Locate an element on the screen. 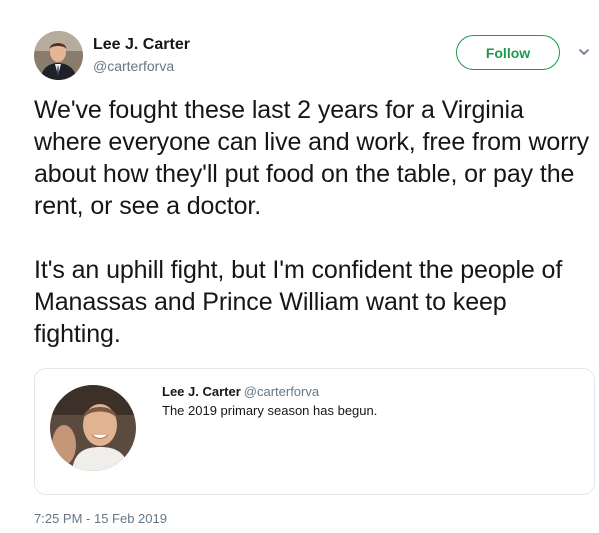 This screenshot has width=599, height=533. quoted-tweet-text: The 2019 primary season has begun. is located at coordinates (270, 410).